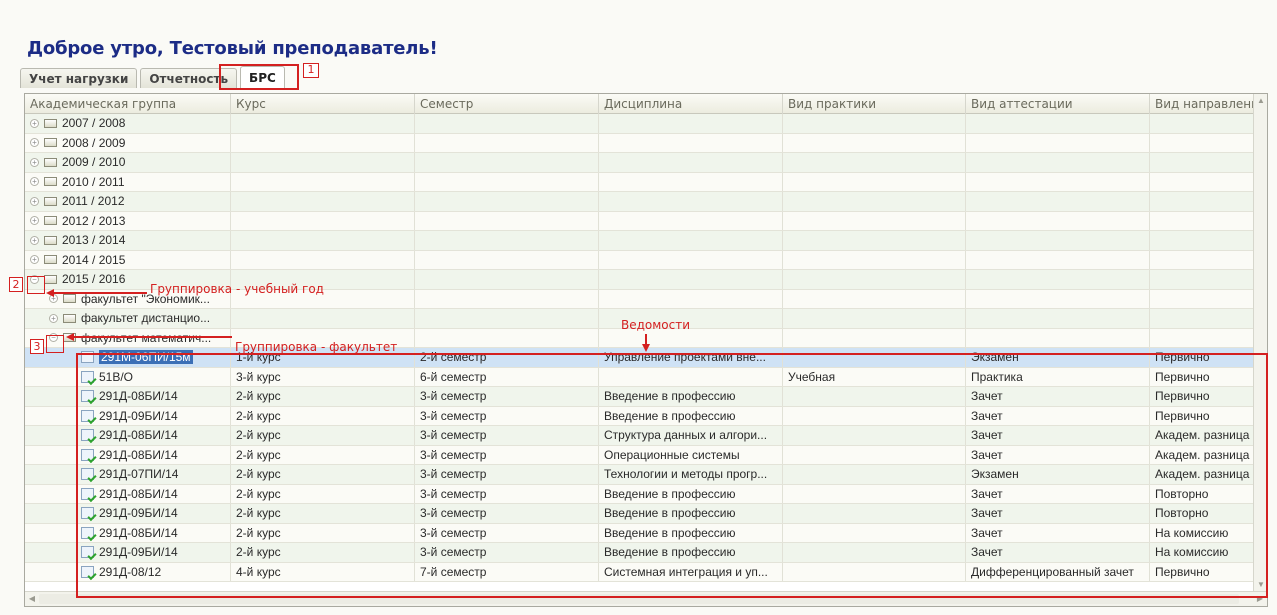  I want to click on year-group-row: +2008 / 2009, so click(639, 143).